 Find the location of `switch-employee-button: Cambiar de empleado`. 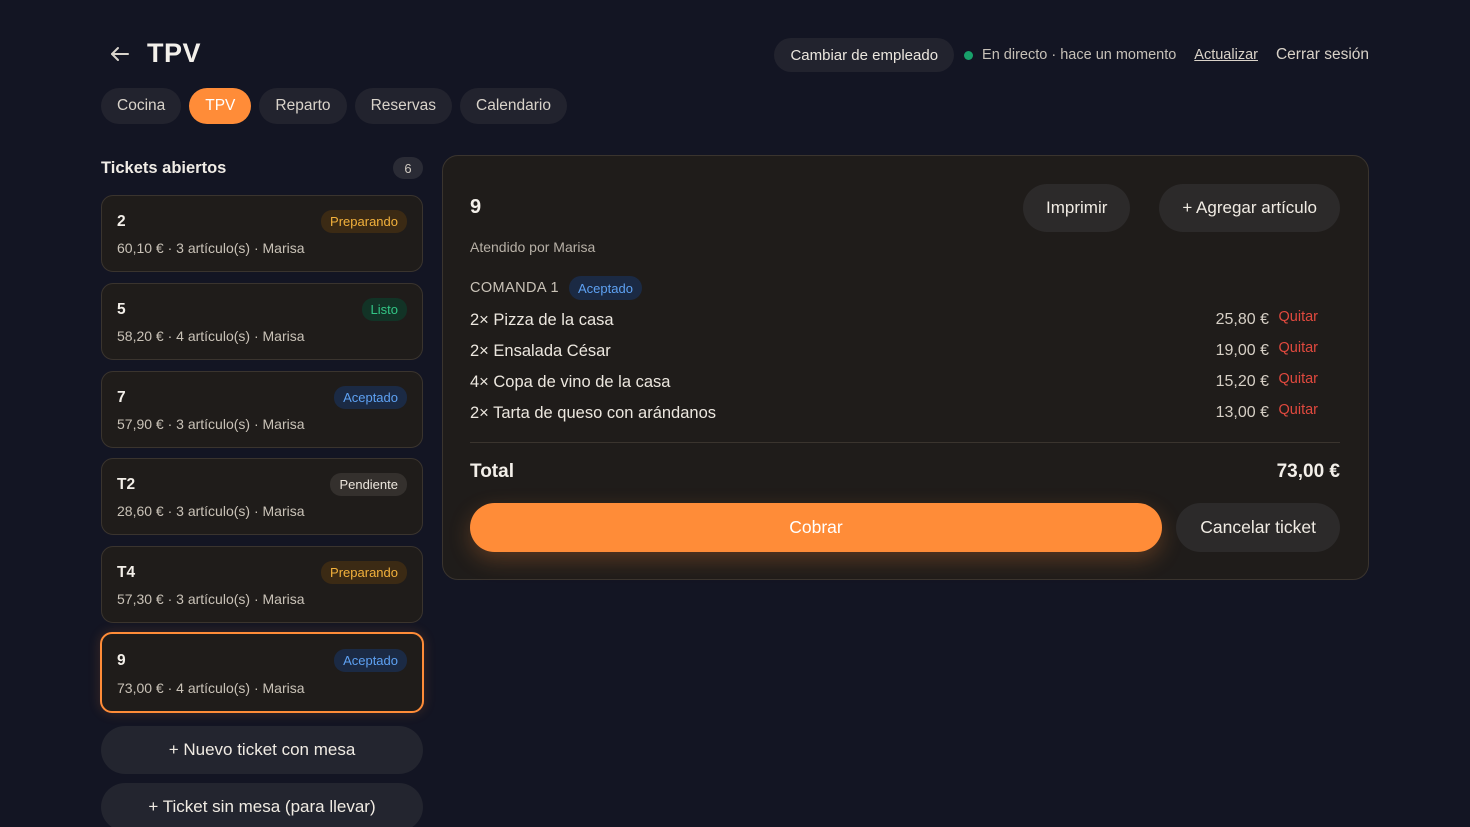

switch-employee-button: Cambiar de empleado is located at coordinates (864, 55).